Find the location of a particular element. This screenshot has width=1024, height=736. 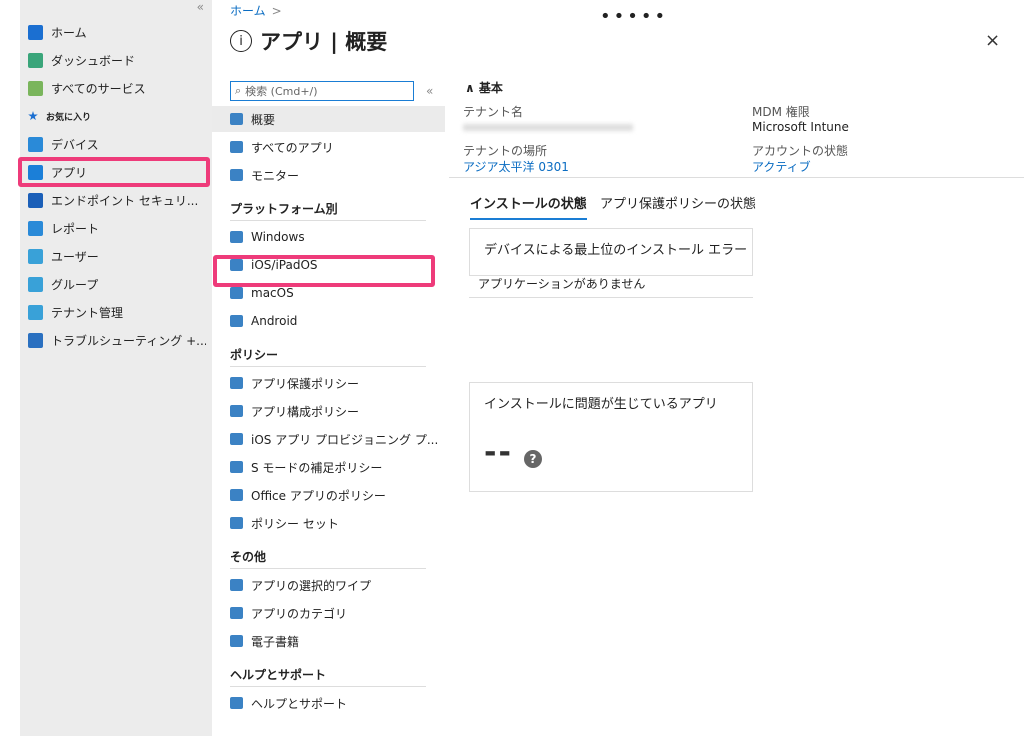

menu-item-label: Office アプリのポリシー is located at coordinates (318, 495).